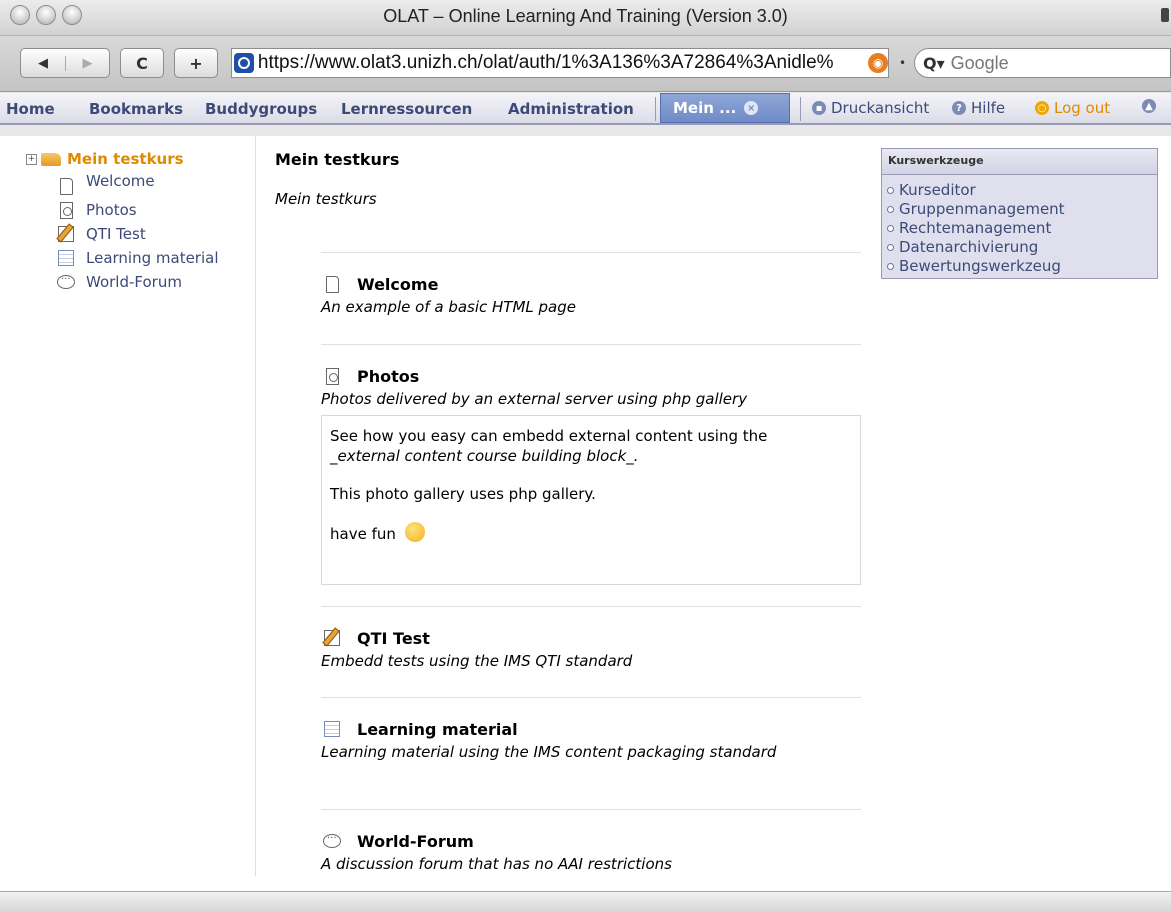 The height and width of the screenshot is (912, 1171). What do you see at coordinates (937, 190) in the screenshot?
I see `tool-label: Kurseditor` at bounding box center [937, 190].